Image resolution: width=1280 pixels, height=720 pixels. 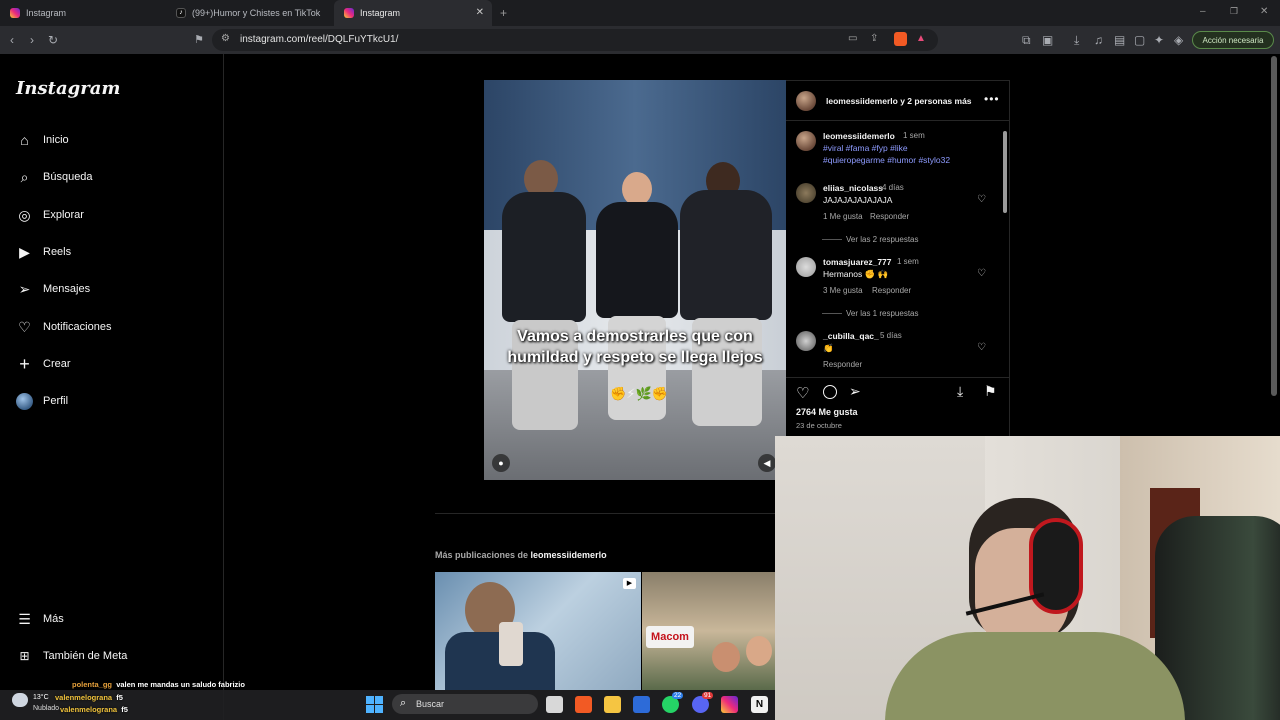 What do you see at coordinates (862, 101) in the screenshot?
I see `owner-username: leomessiidemerlo` at bounding box center [862, 101].